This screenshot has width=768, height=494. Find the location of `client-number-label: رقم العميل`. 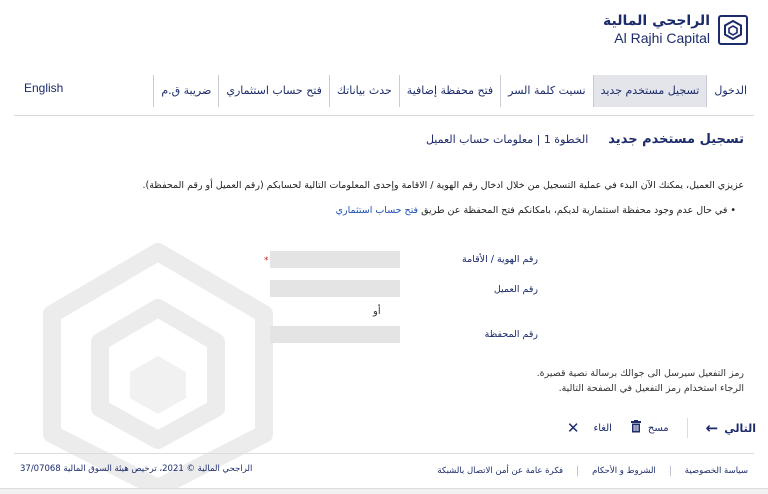

client-number-label: رقم العميل is located at coordinates (515, 289).